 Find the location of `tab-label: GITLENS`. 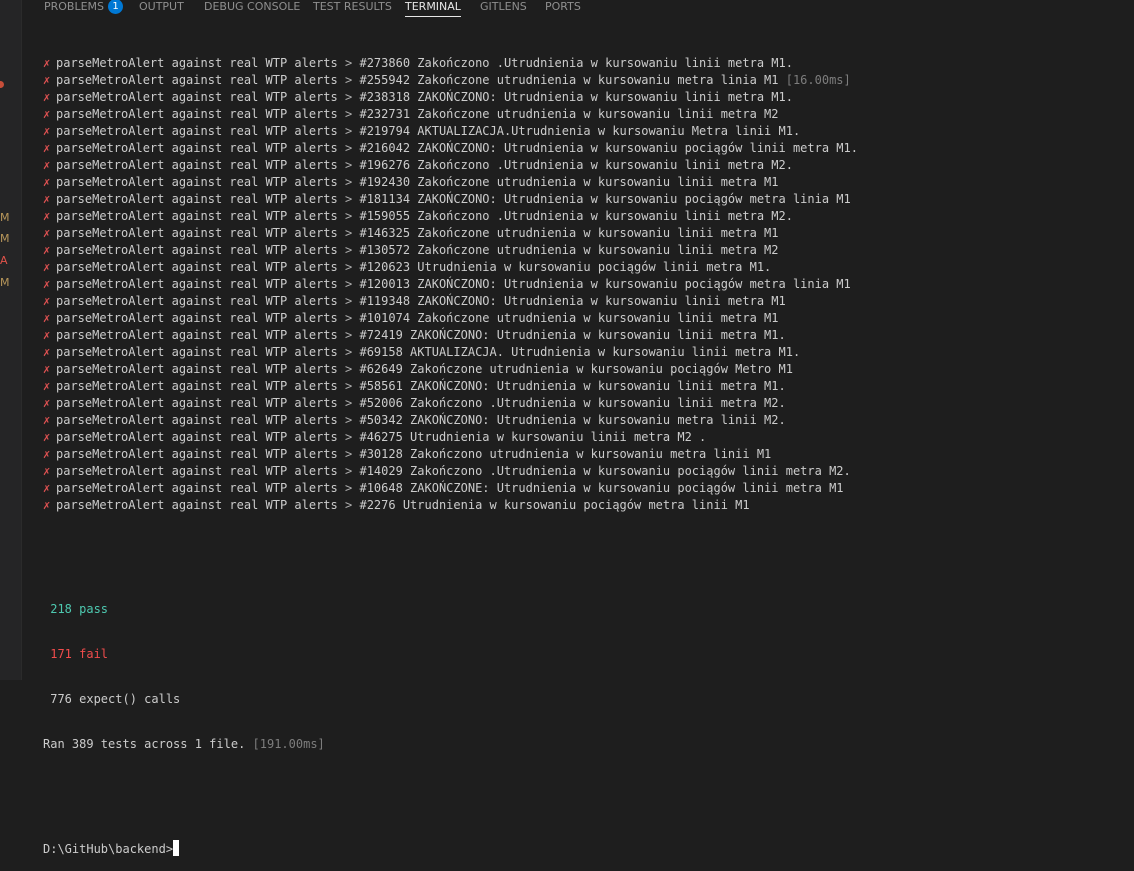

tab-label: GITLENS is located at coordinates (503, 6).